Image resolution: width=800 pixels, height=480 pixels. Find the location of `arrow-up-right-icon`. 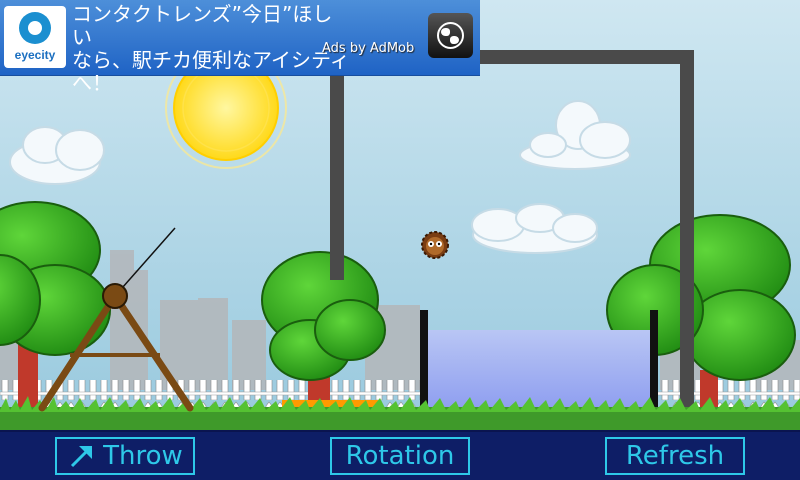

arrow-up-right-icon is located at coordinates (82, 456).